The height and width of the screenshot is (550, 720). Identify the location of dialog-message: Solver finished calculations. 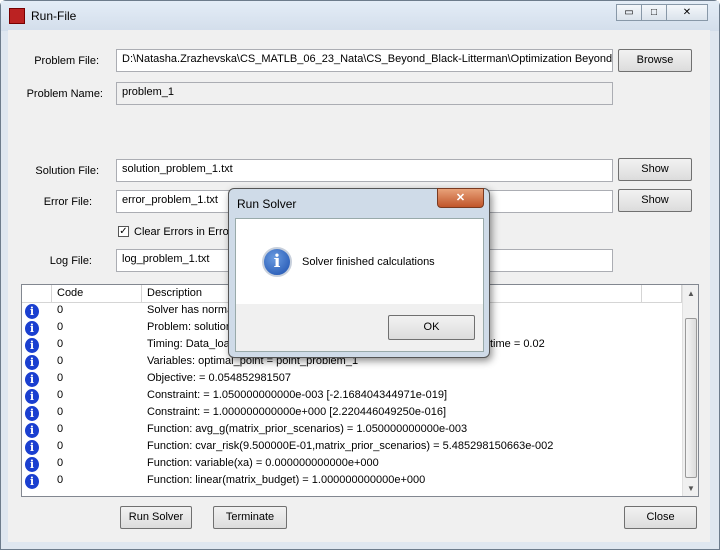
(368, 262).